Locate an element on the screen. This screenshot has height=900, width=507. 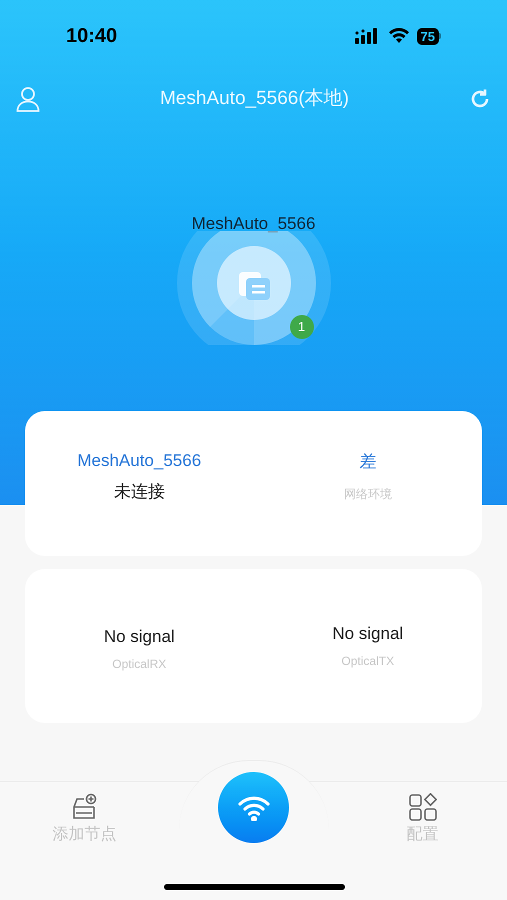
status-time: 10:40 is located at coordinates (92, 36).